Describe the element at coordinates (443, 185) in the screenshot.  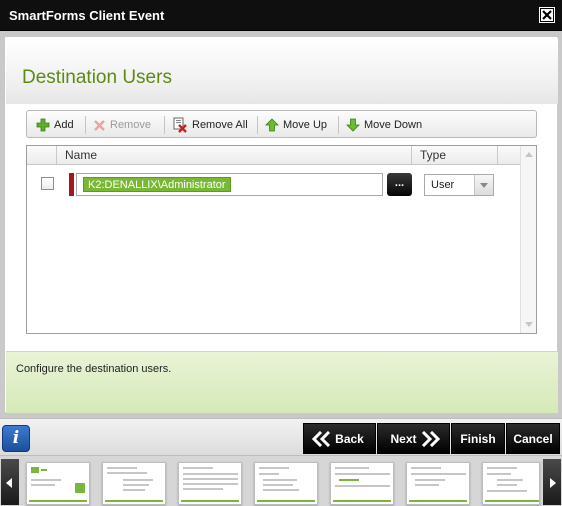
I see `type-select-value: User` at that location.